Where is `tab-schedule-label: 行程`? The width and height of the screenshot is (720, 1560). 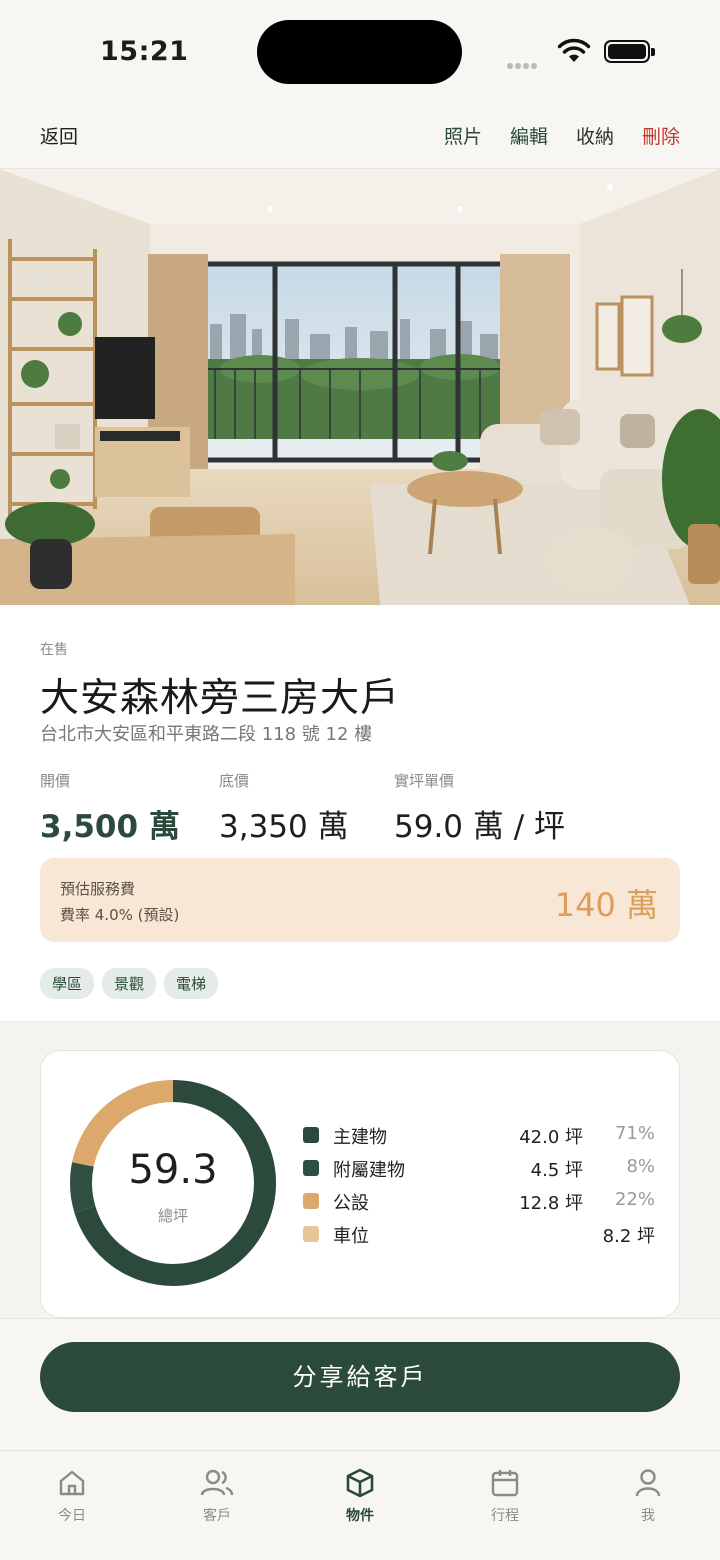
tab-schedule-label: 行程 is located at coordinates (505, 1516).